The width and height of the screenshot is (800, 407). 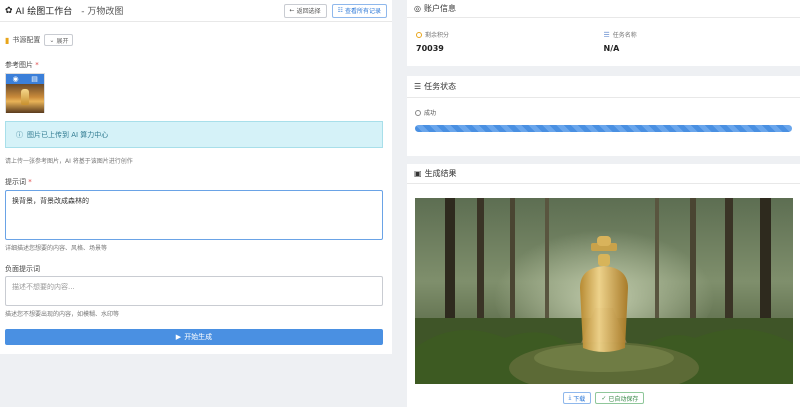 I want to click on generate-button: ▶ 开始生成, so click(x=194, y=337).